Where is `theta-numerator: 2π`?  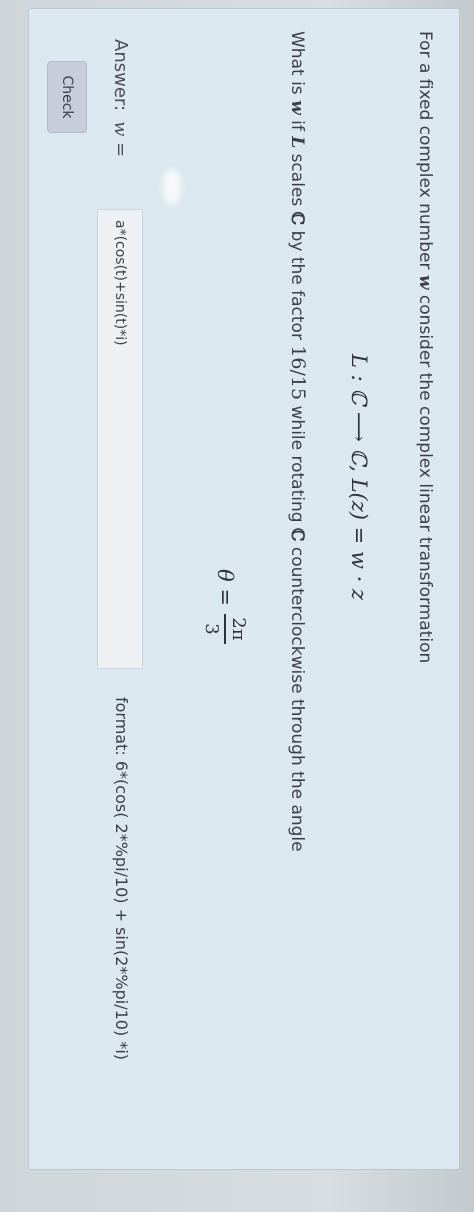
theta-numerator: 2π is located at coordinates (238, 629).